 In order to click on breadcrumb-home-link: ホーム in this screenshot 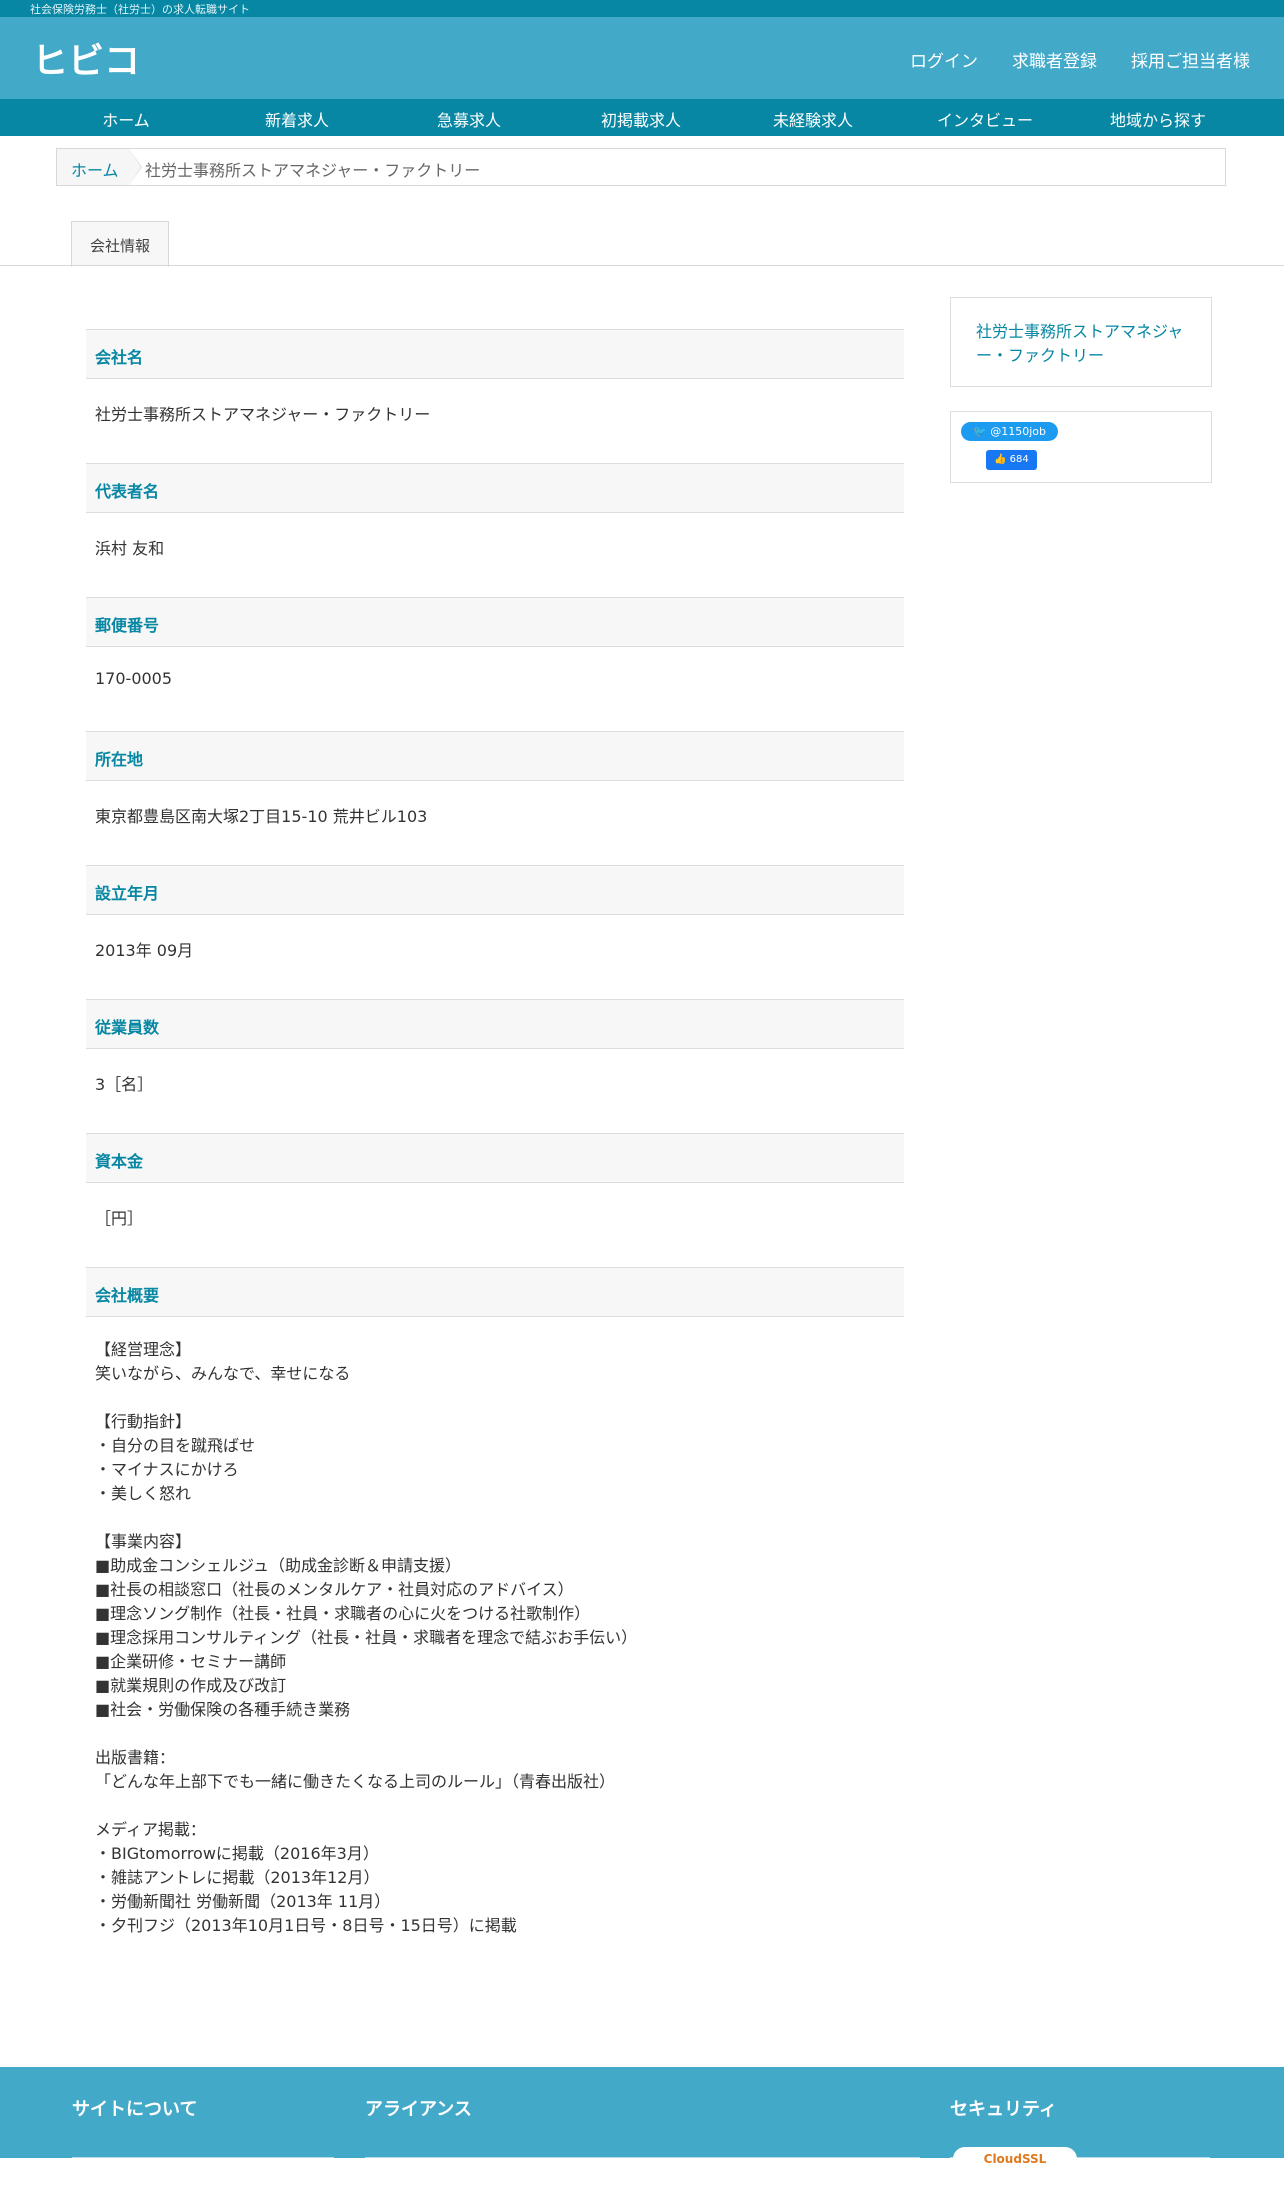, I will do `click(95, 169)`.